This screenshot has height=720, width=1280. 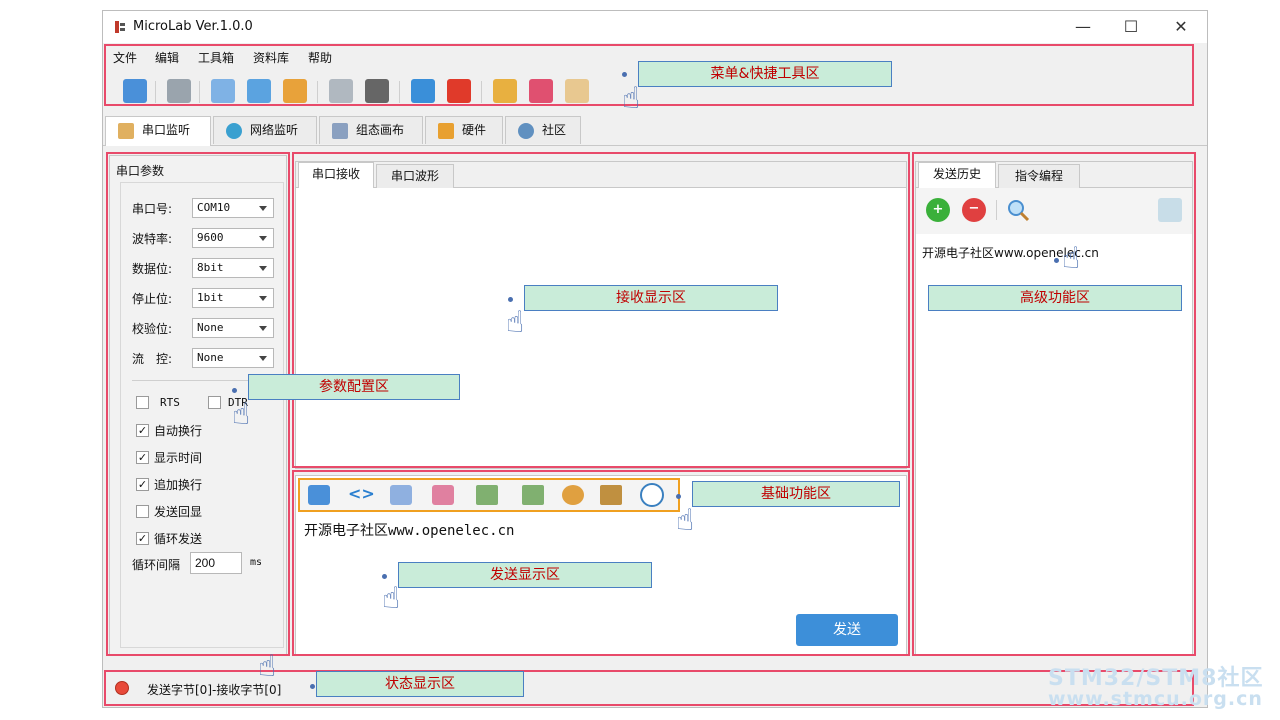 What do you see at coordinates (371, 130) in the screenshot?
I see `tab-canvas: 组态画布` at bounding box center [371, 130].